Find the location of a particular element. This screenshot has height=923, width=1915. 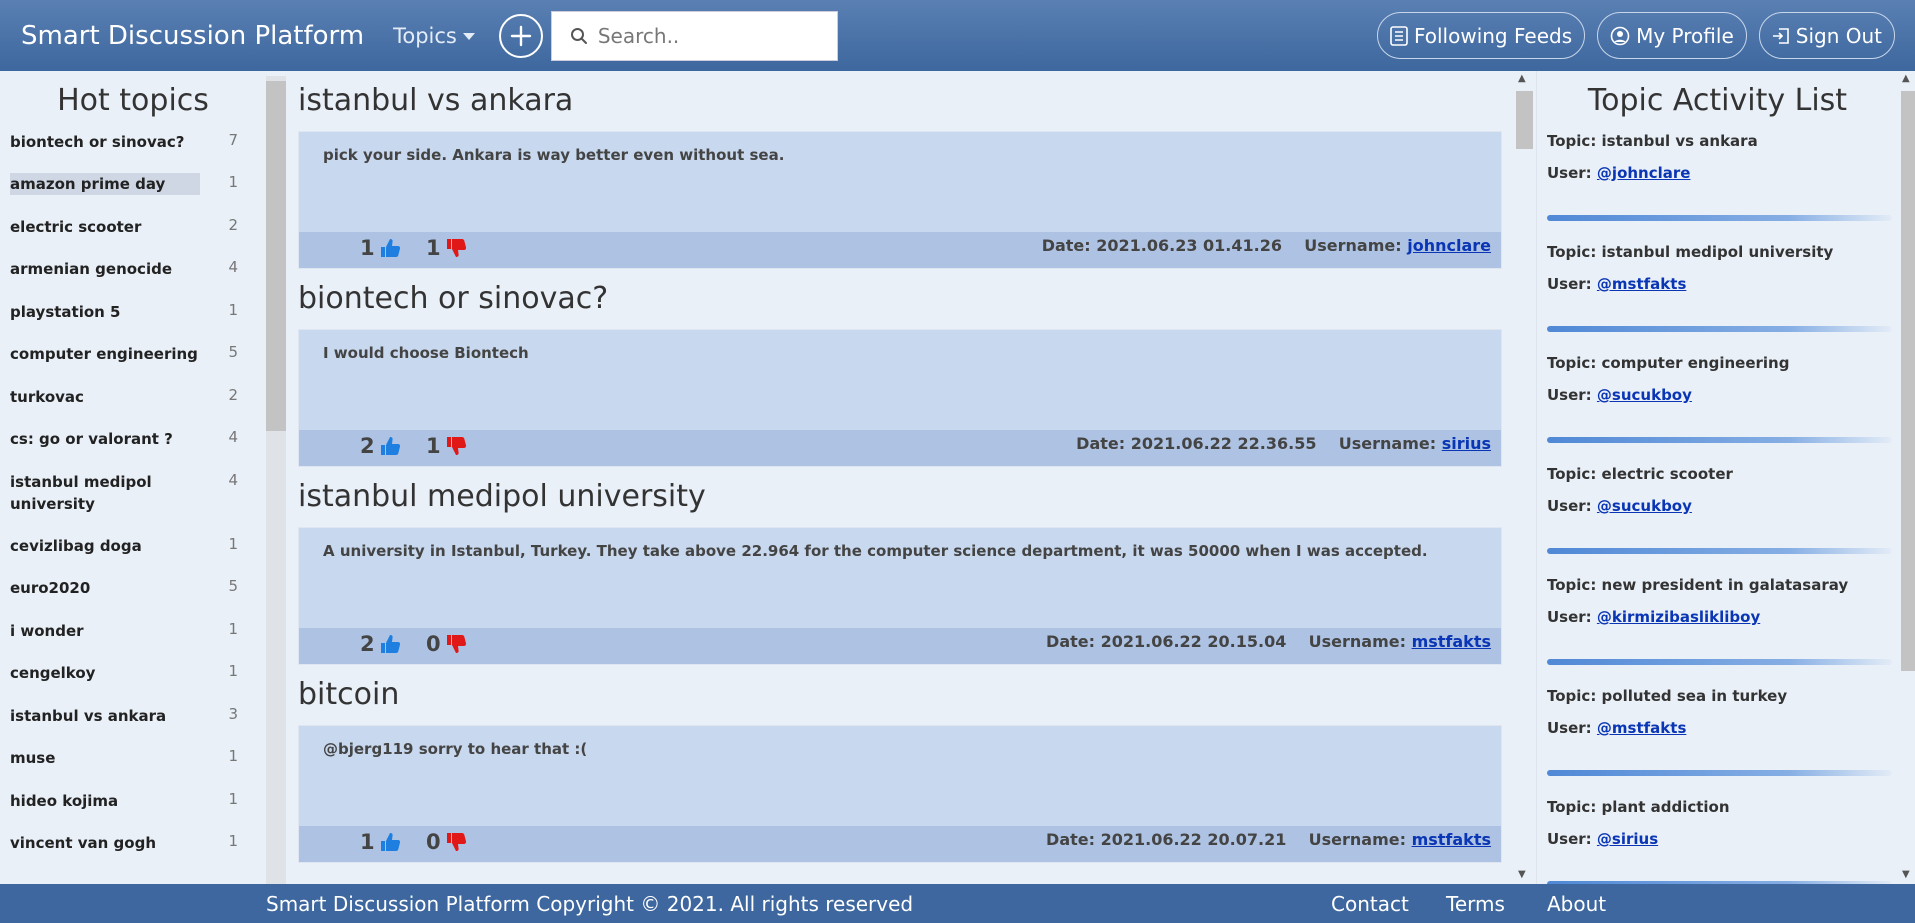

activity-topic: Topic: polluted sea in turkey is located at coordinates (1667, 696).